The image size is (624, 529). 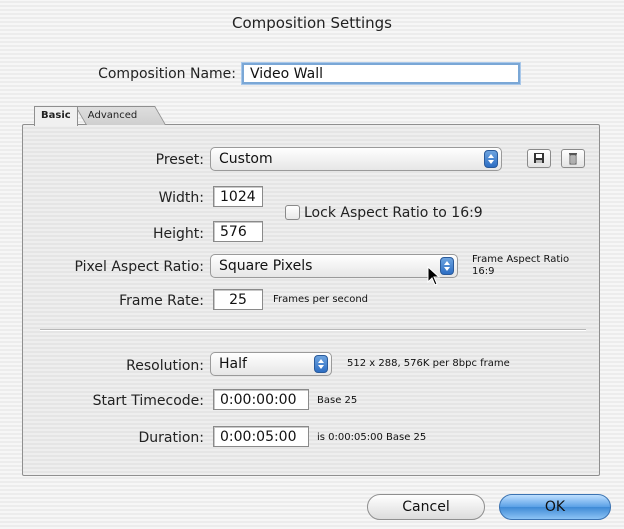 What do you see at coordinates (165, 366) in the screenshot?
I see `resolution-label: Resolution:` at bounding box center [165, 366].